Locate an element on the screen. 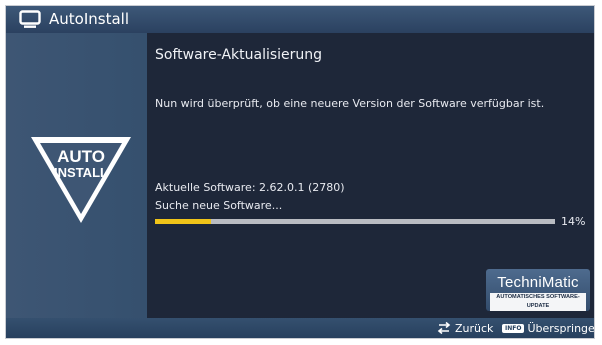  info-key-icon: INFO is located at coordinates (513, 328).